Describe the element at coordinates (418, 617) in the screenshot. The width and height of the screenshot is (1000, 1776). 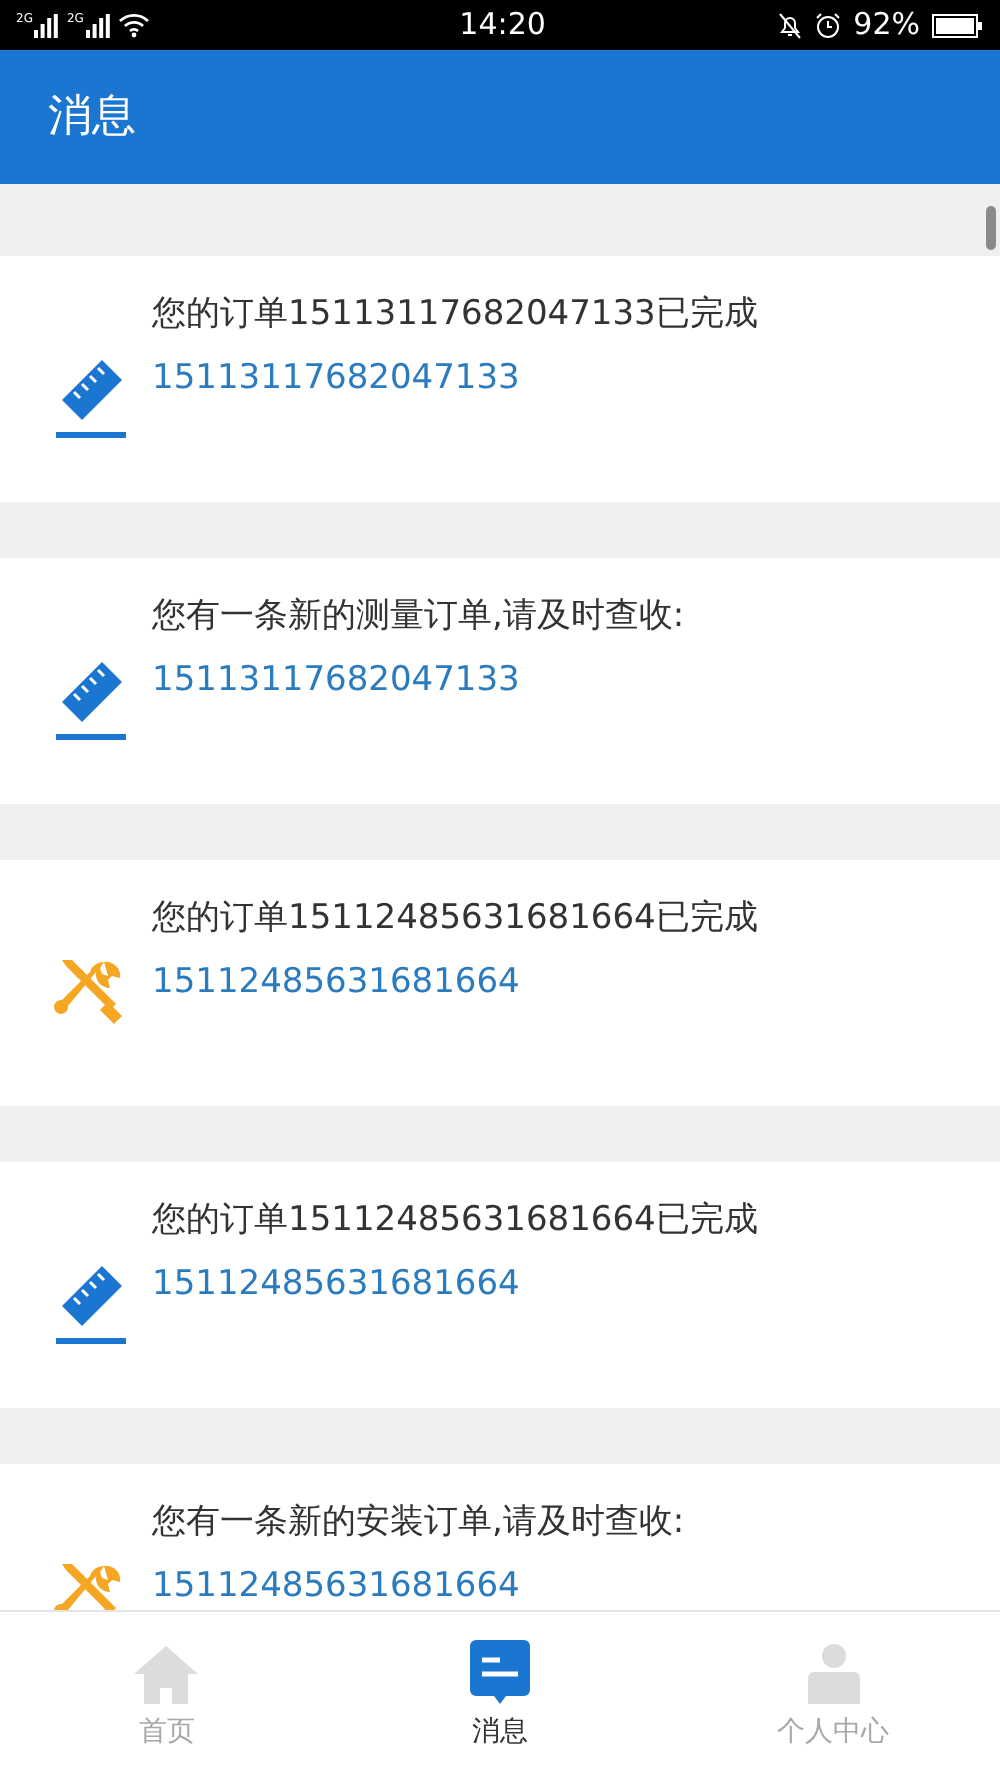
I see `message-title: 您有一条新的测量订单,请及时查收:` at that location.